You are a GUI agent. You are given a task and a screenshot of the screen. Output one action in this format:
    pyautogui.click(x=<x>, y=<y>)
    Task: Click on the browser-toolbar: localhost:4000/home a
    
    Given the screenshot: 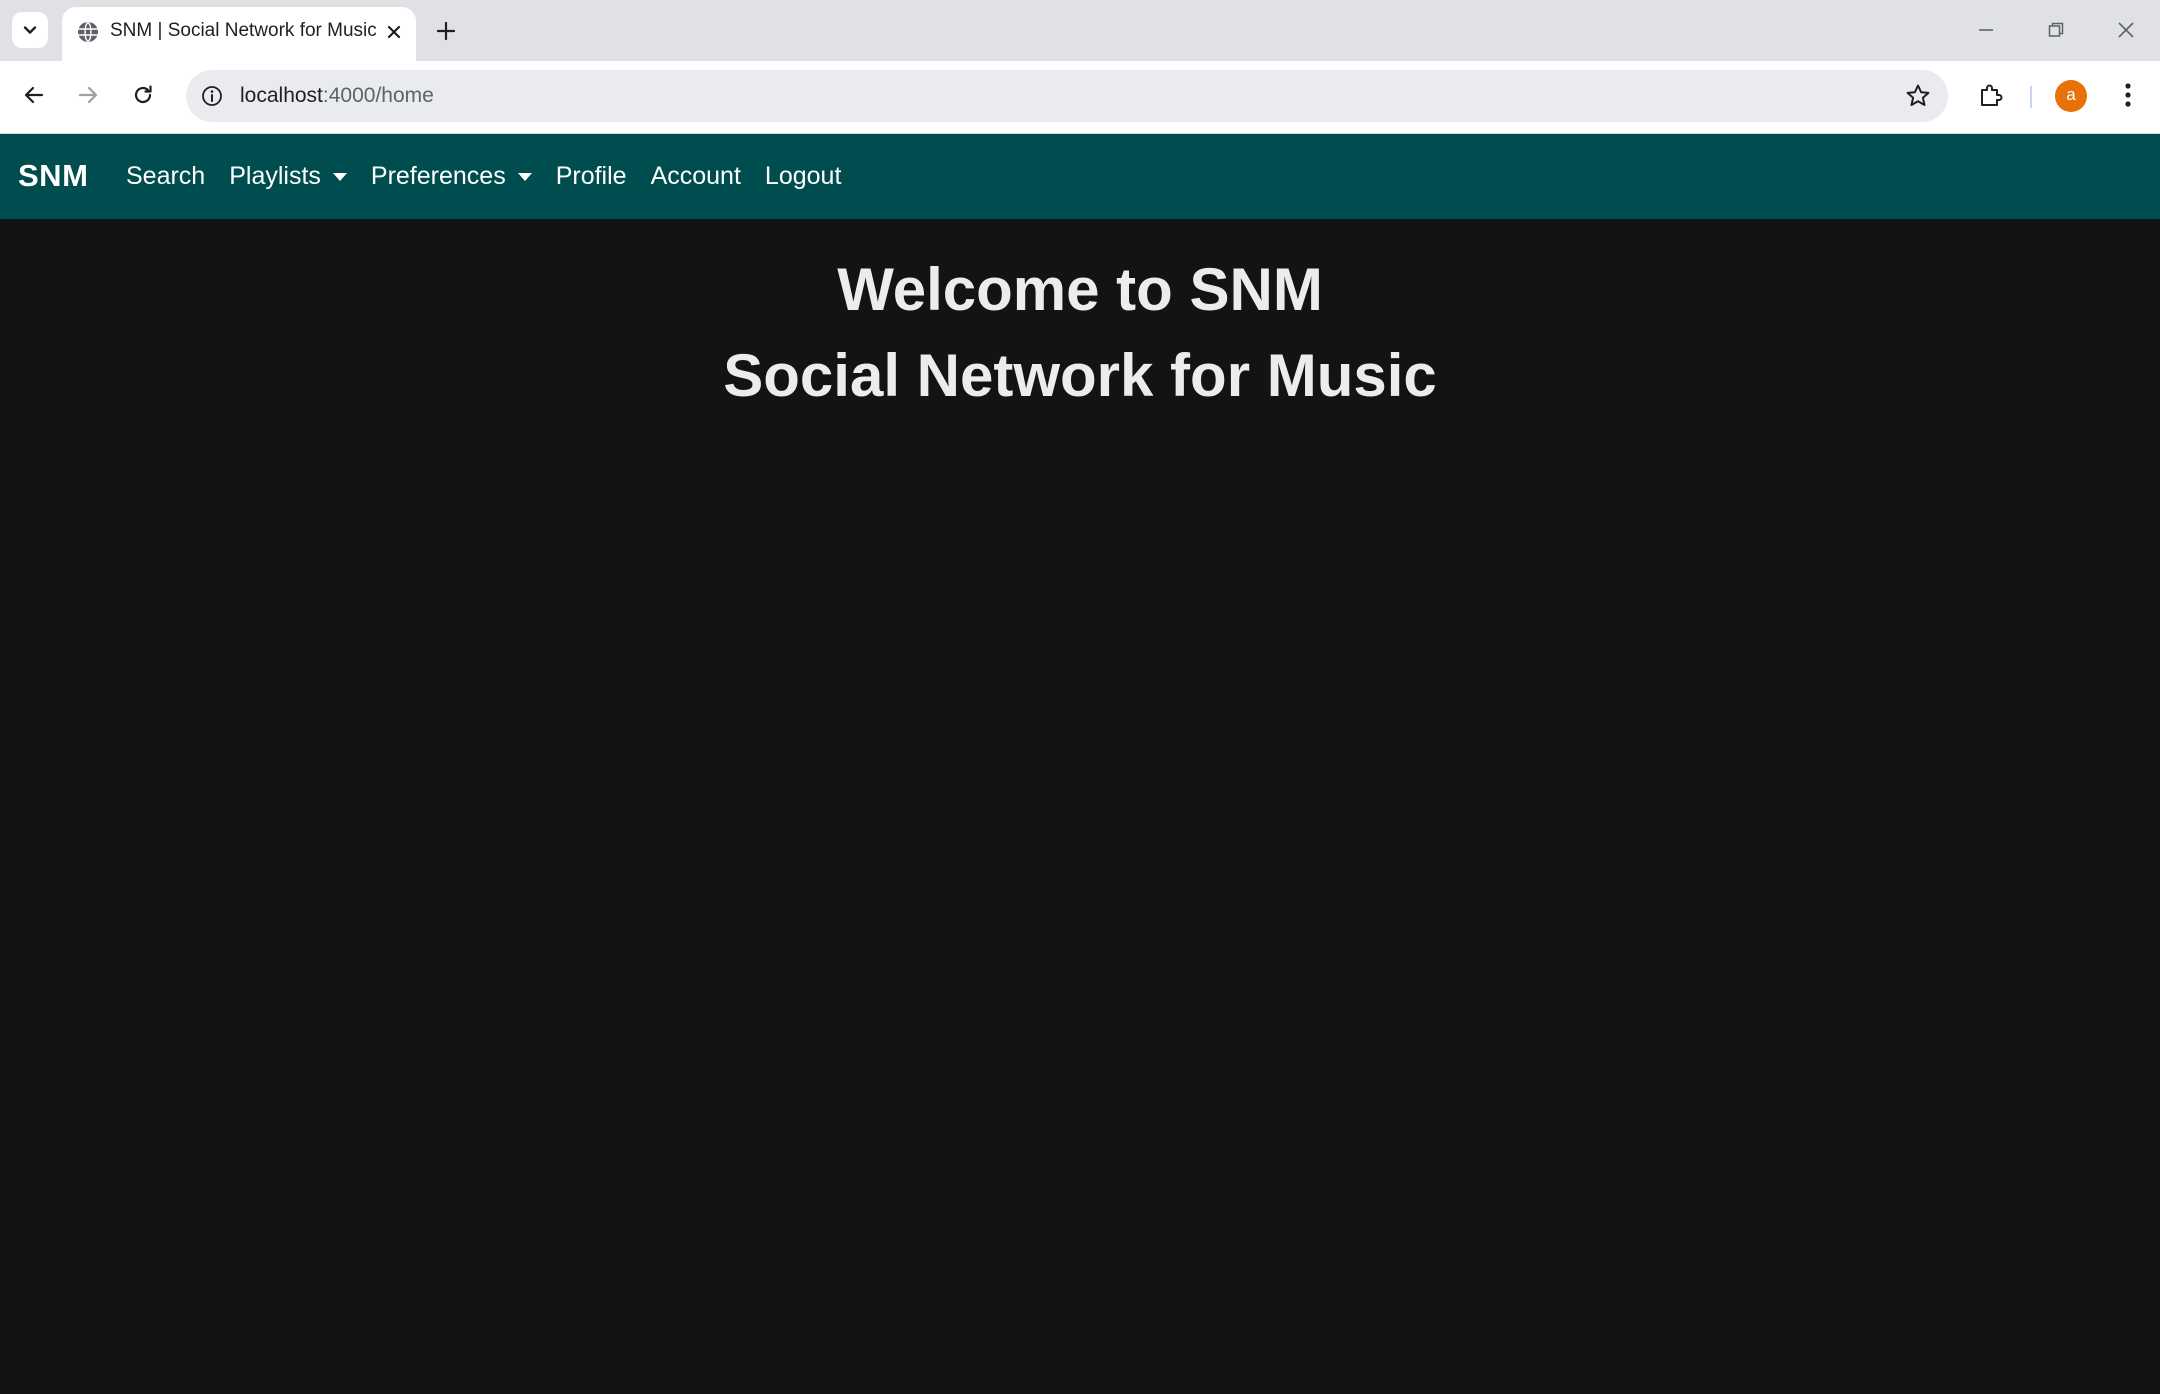 What is the action you would take?
    pyautogui.click(x=1080, y=97)
    